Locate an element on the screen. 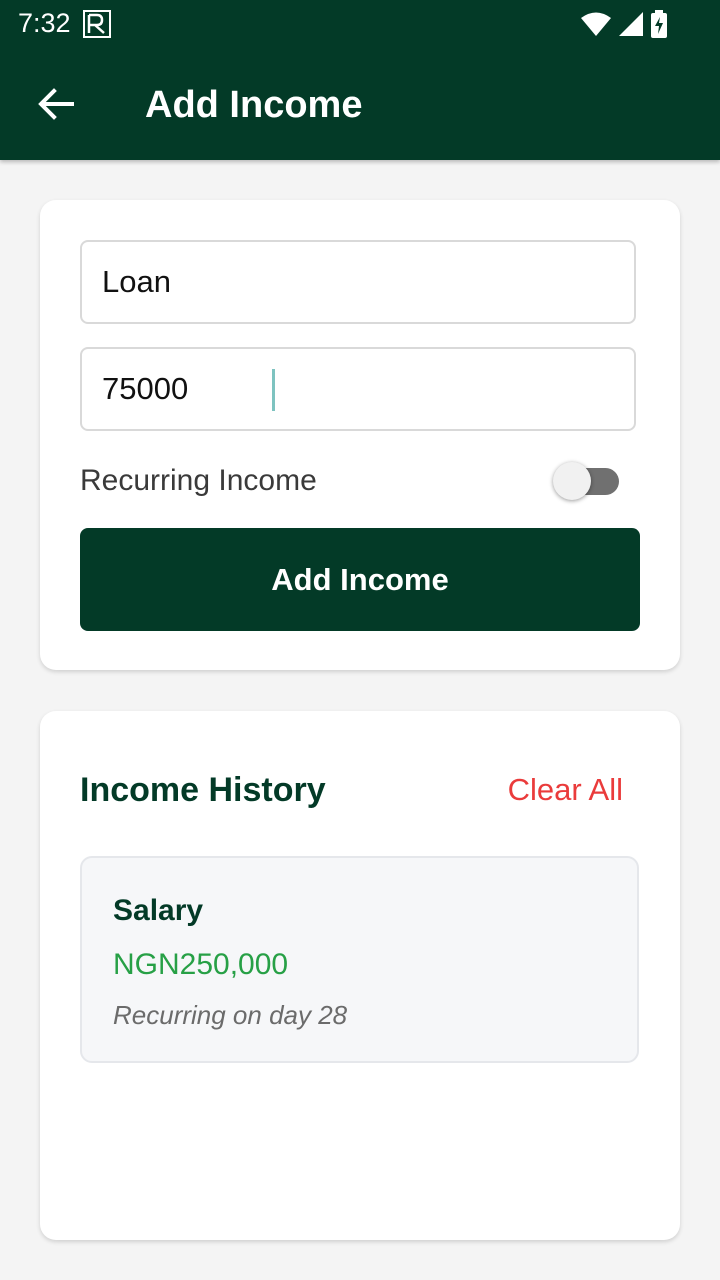 The image size is (720, 1280). page-title: Add Income is located at coordinates (254, 105).